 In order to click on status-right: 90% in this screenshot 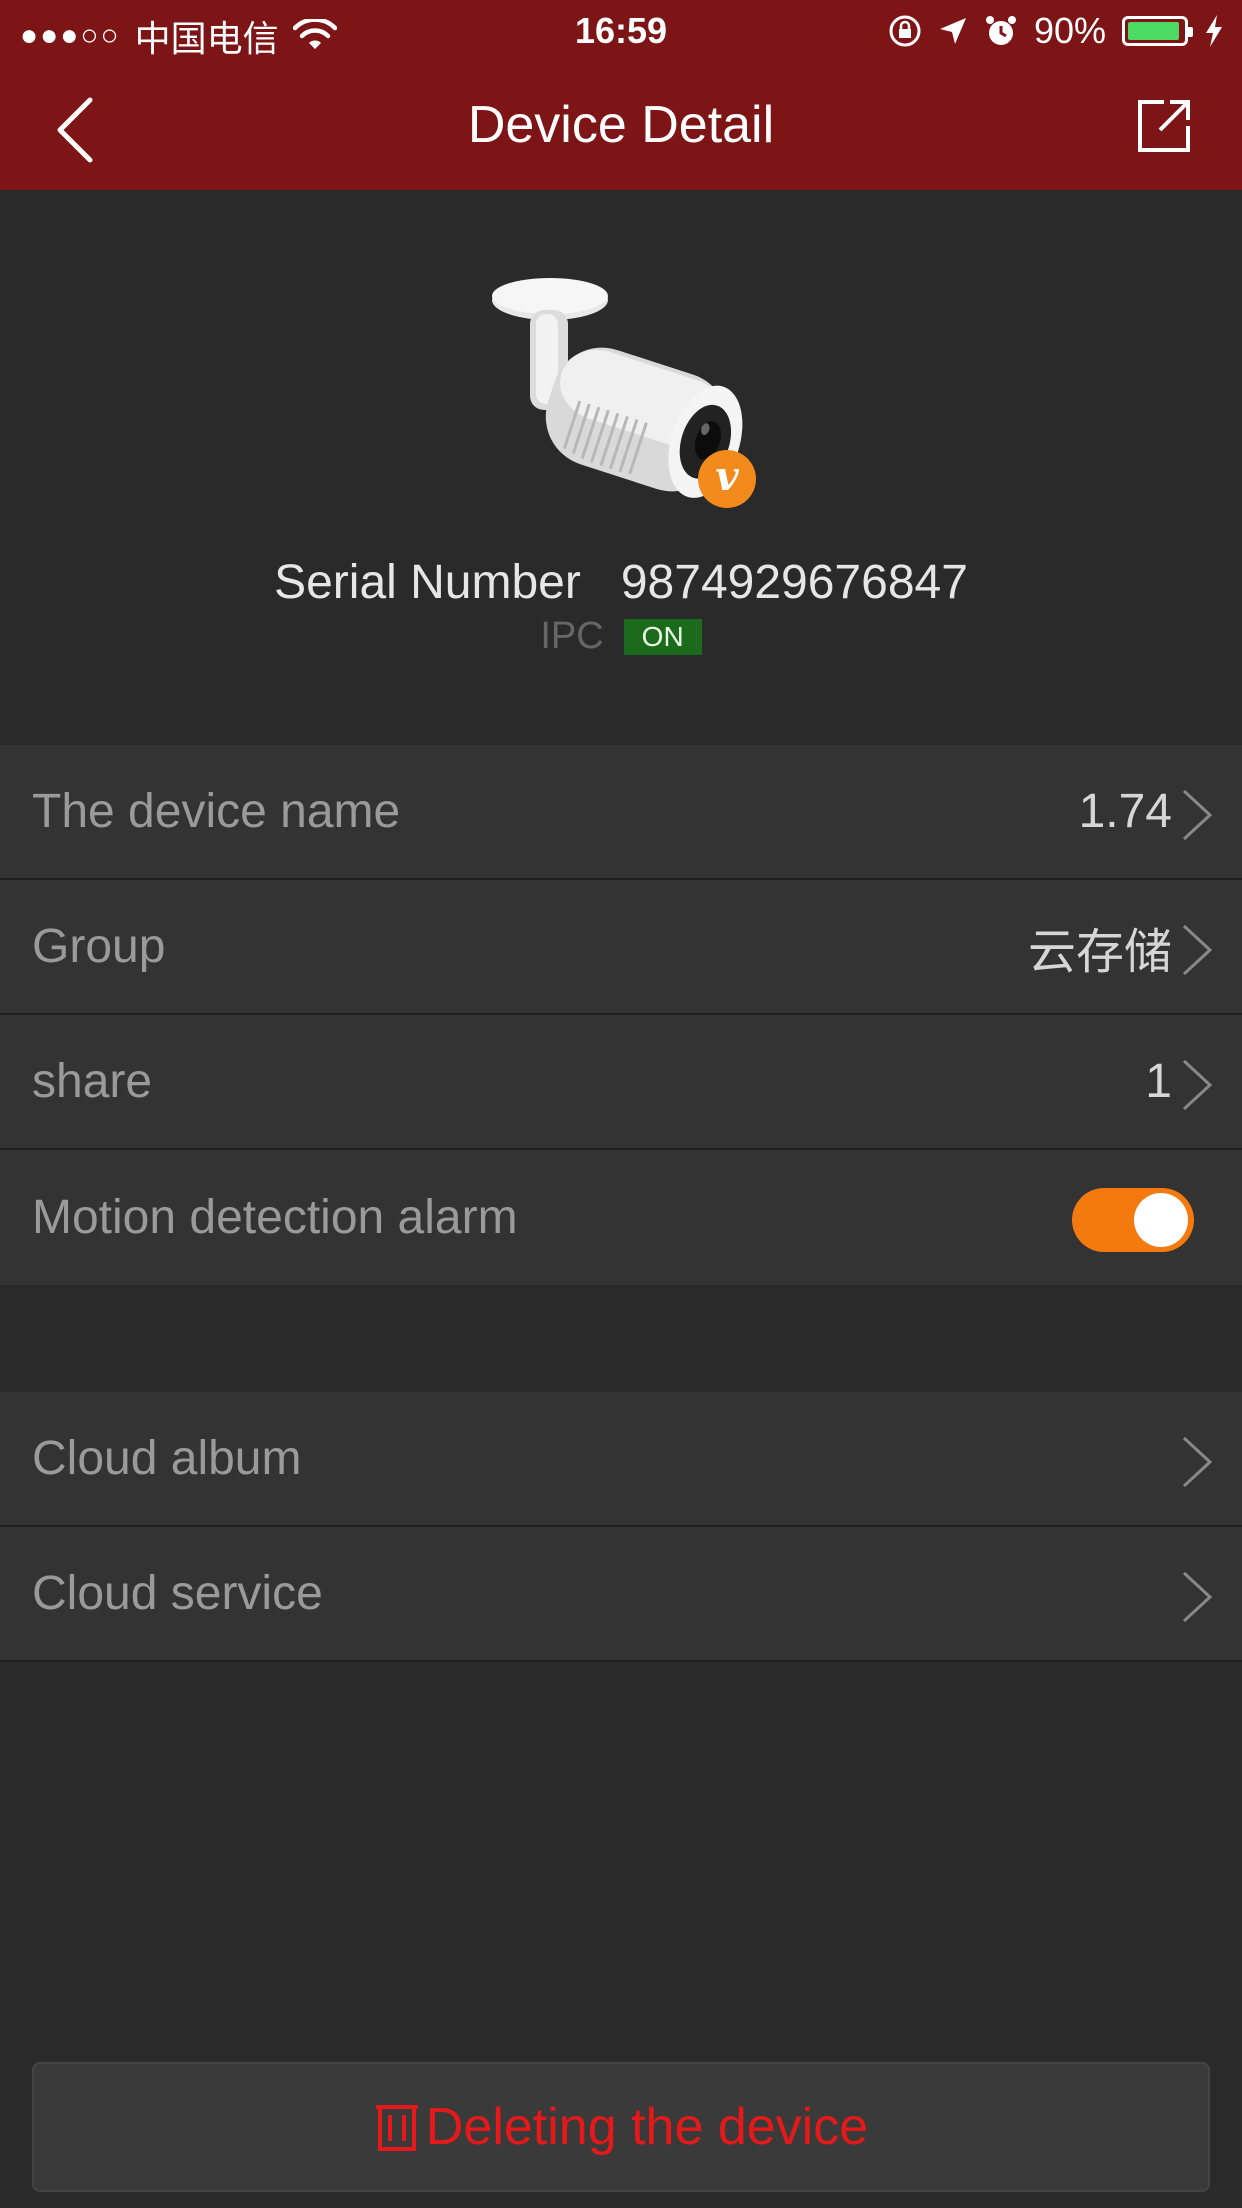, I will do `click(1056, 31)`.